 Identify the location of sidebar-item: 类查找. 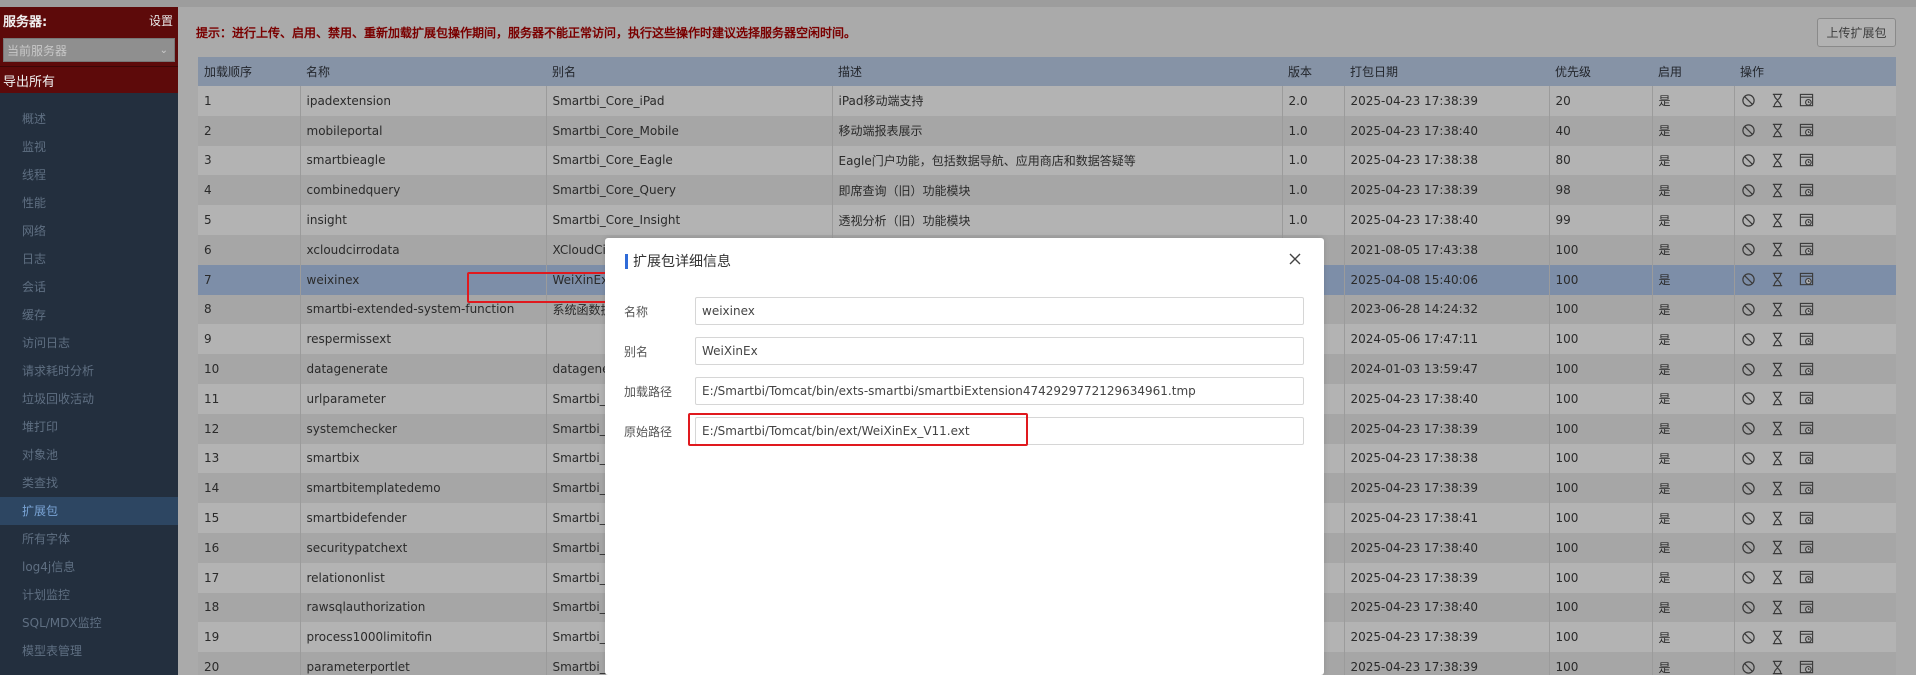
(89, 483).